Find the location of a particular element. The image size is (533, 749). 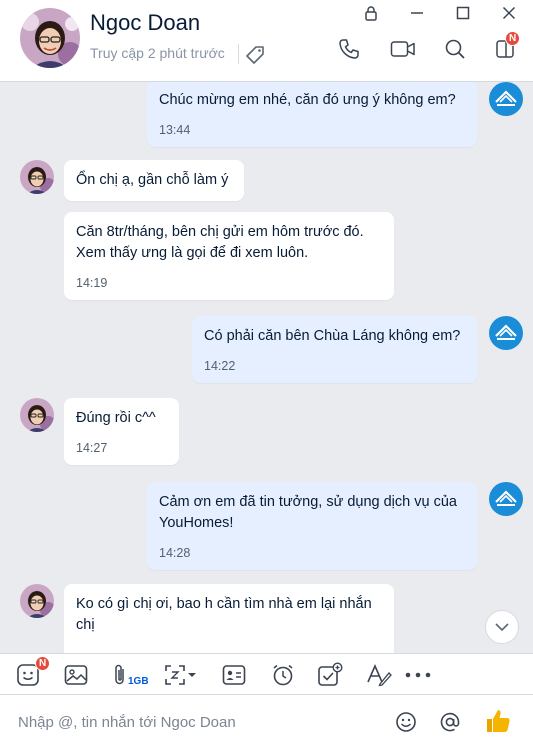

at-sign-icon is located at coordinates (450, 722).